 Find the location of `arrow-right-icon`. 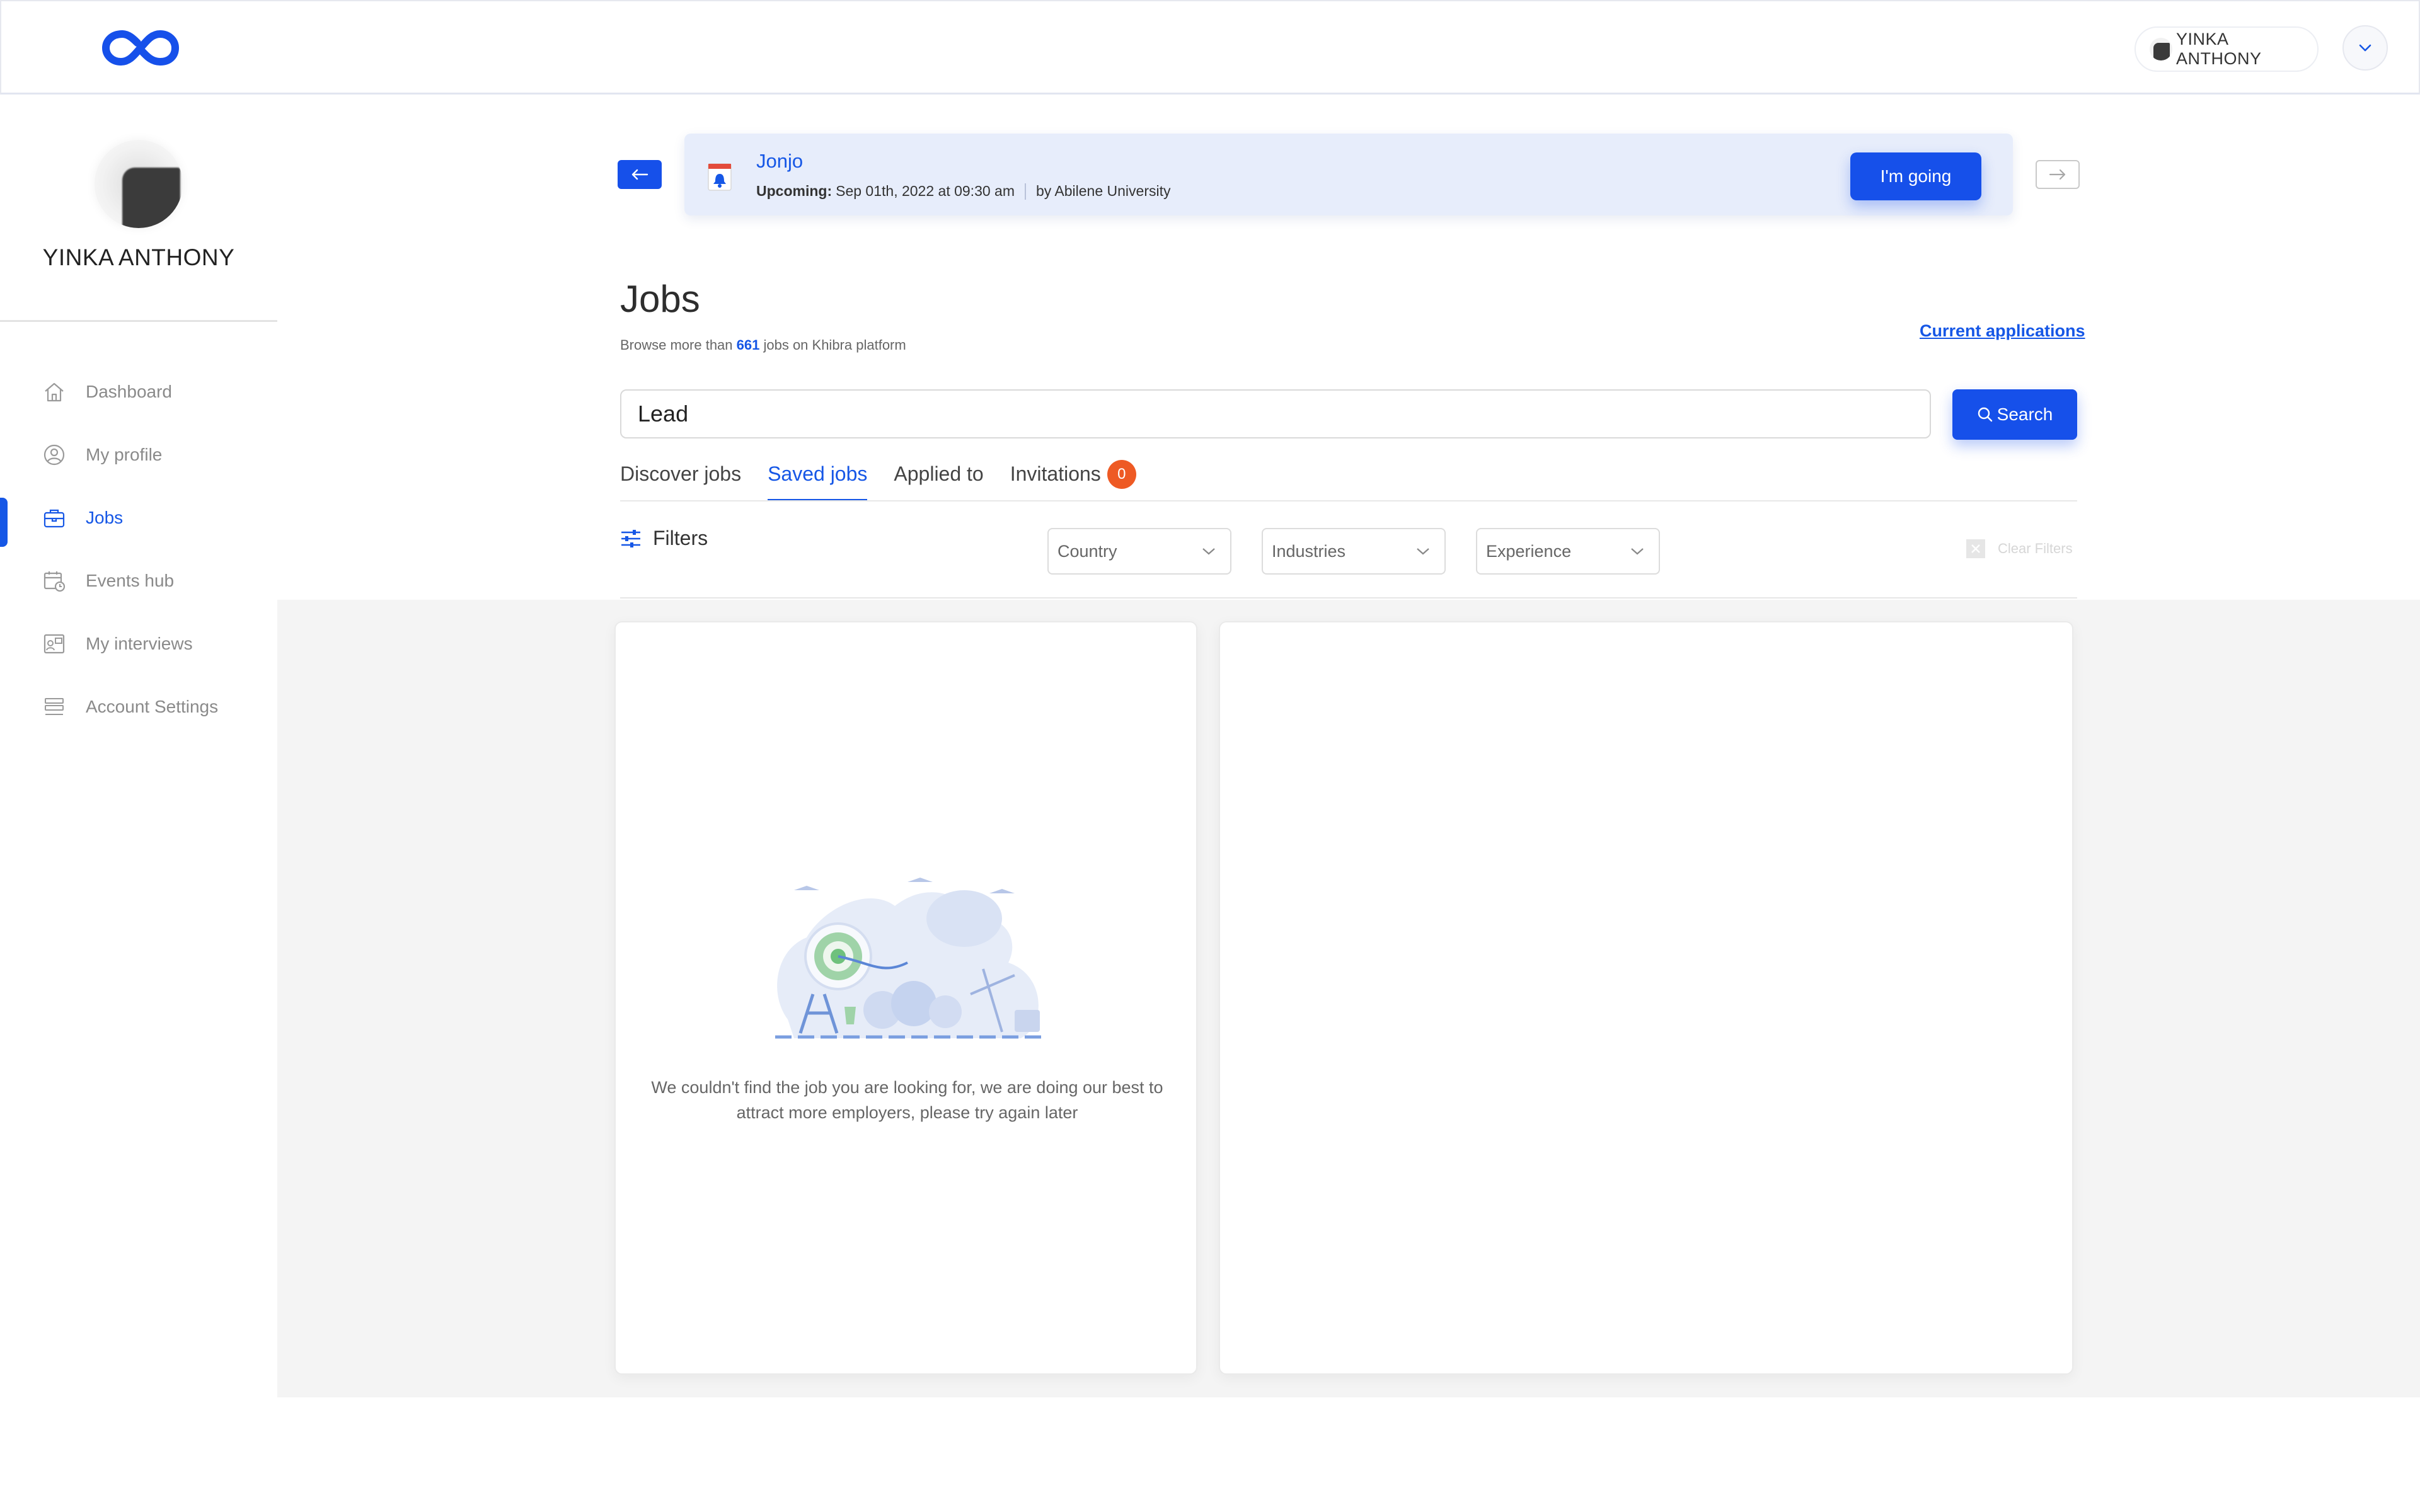

arrow-right-icon is located at coordinates (2057, 174).